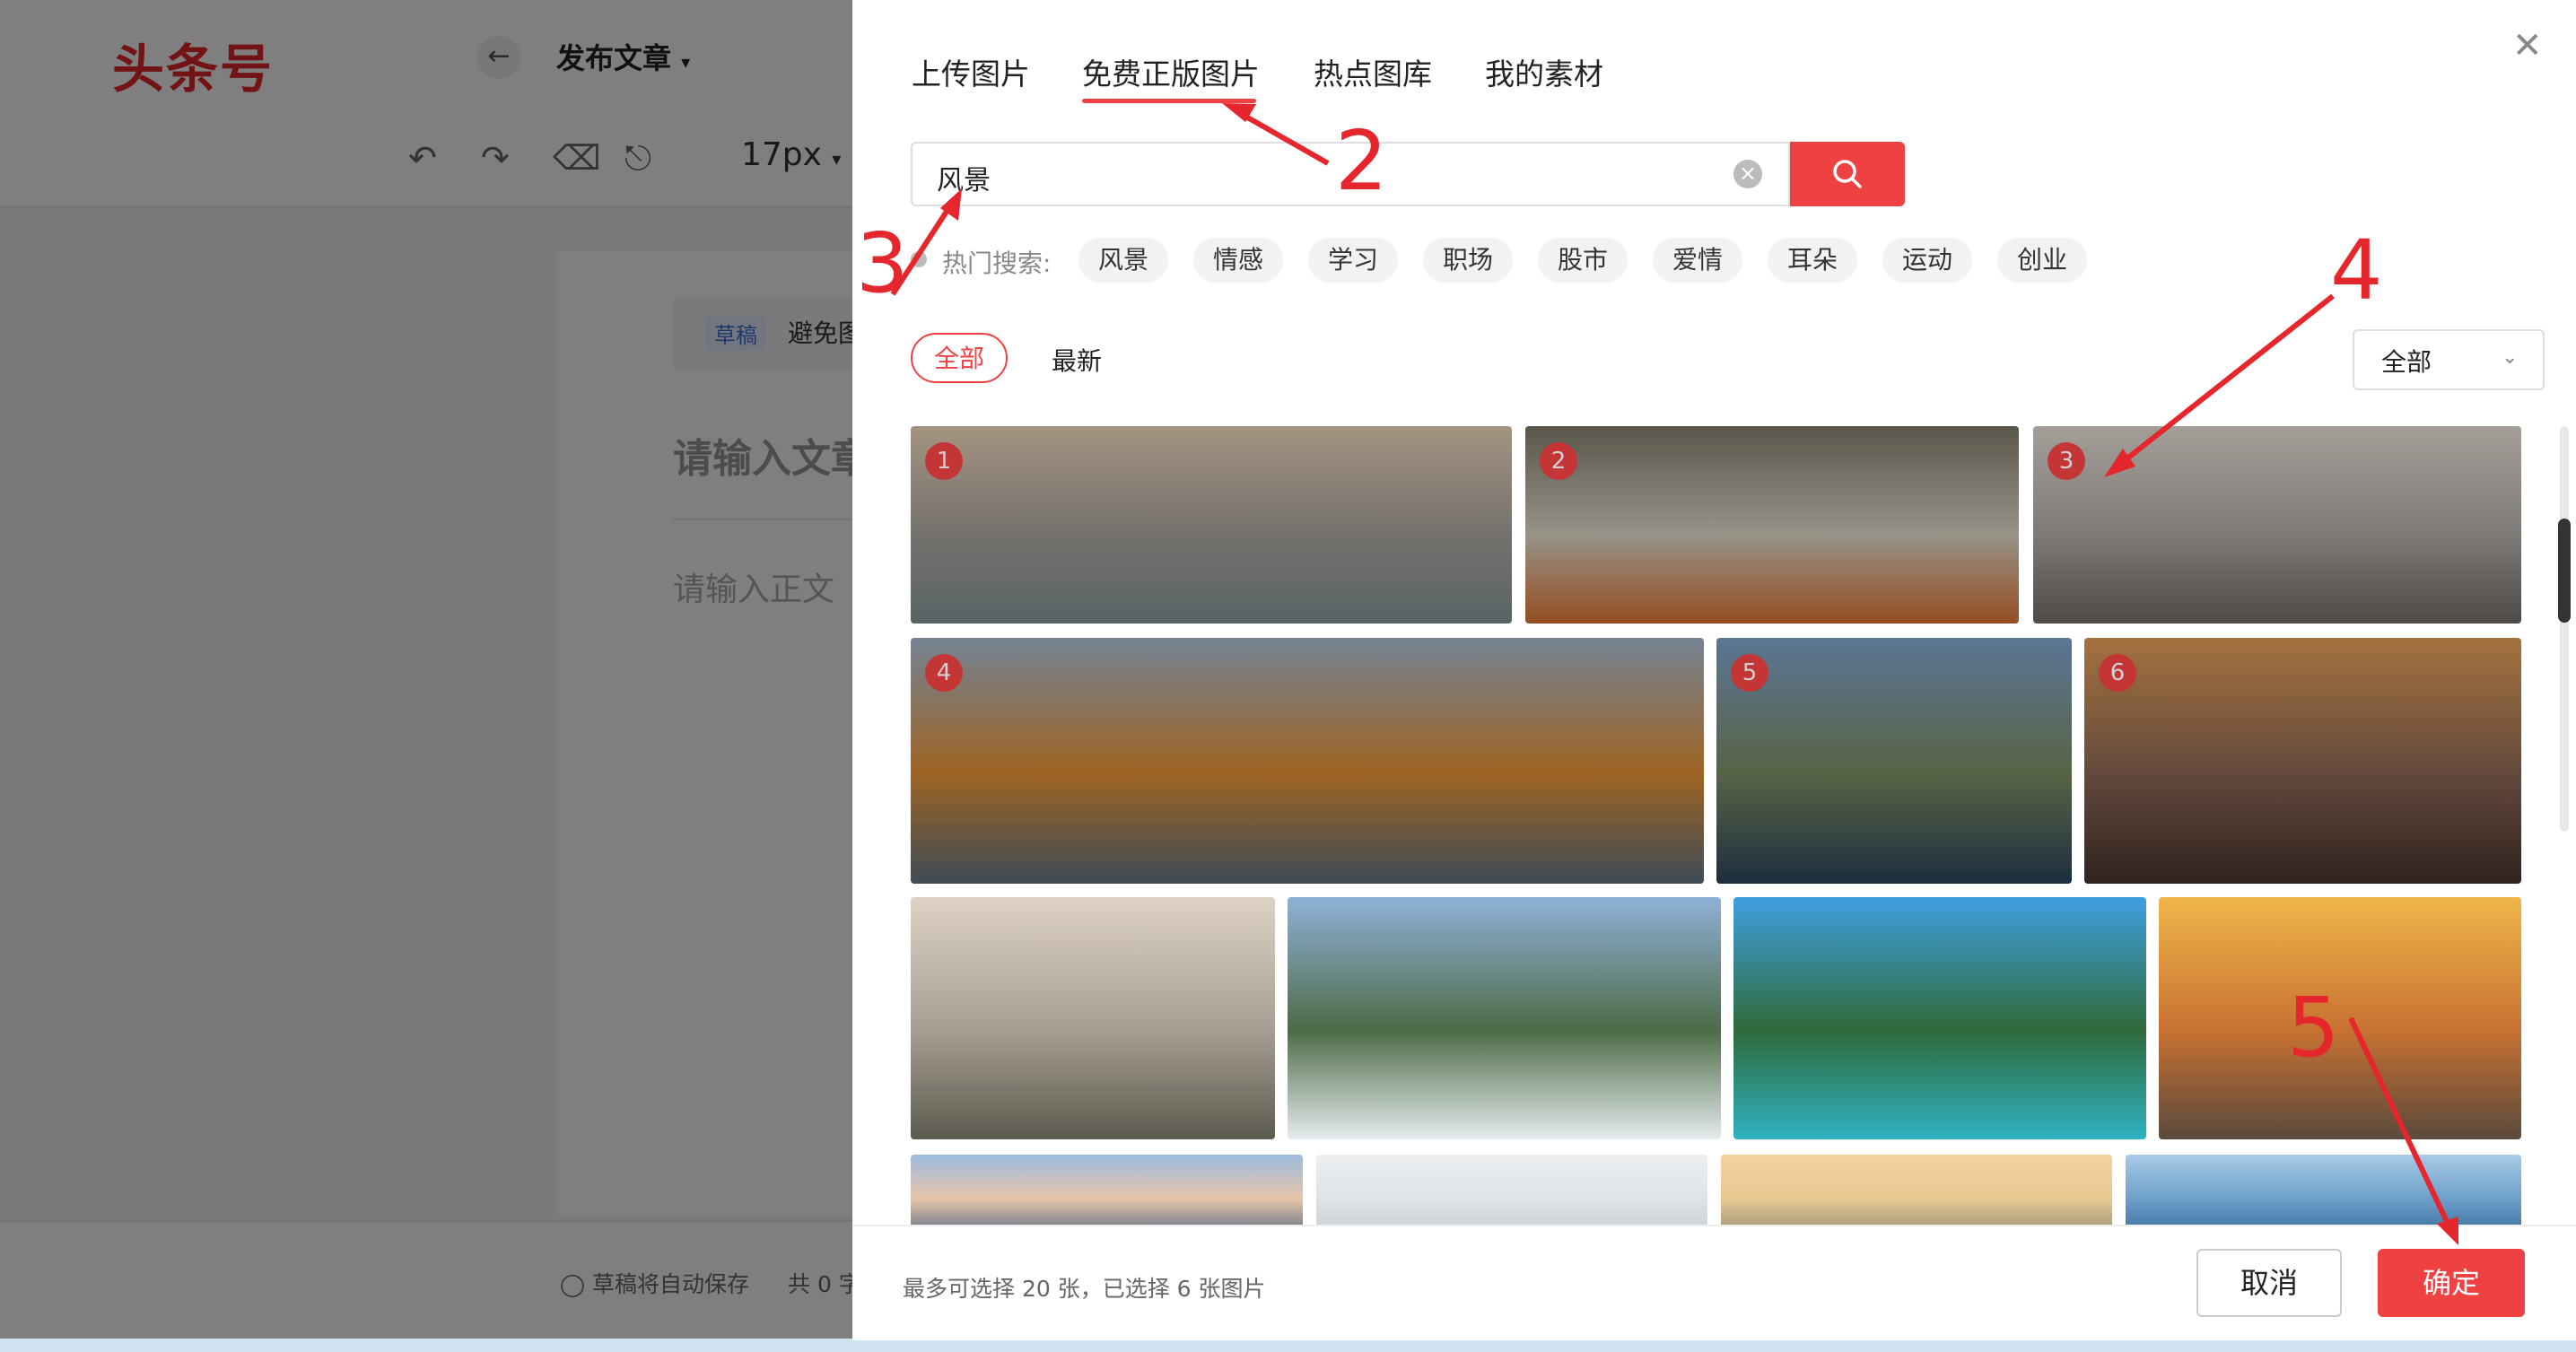 The height and width of the screenshot is (1352, 2576). What do you see at coordinates (1362, 161) in the screenshot?
I see `annotation-2: 2` at bounding box center [1362, 161].